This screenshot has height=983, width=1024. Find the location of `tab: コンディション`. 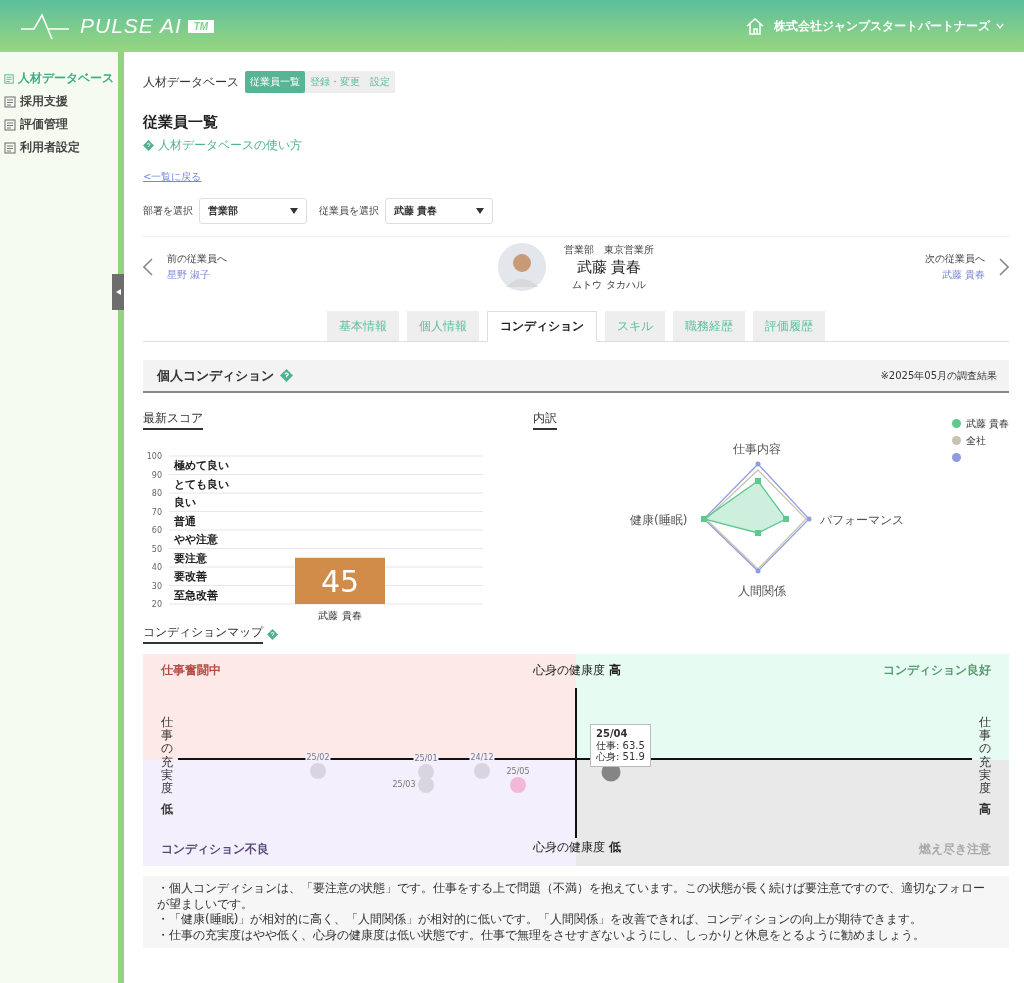

tab: コンディション is located at coordinates (542, 326).